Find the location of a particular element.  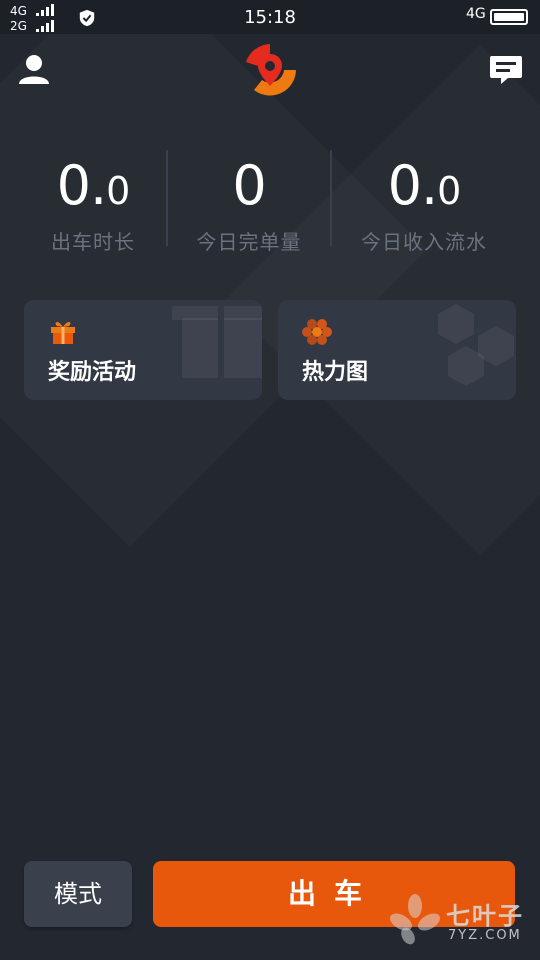

stat-driving-duration: 0.0 出车时长 is located at coordinates (93, 205).